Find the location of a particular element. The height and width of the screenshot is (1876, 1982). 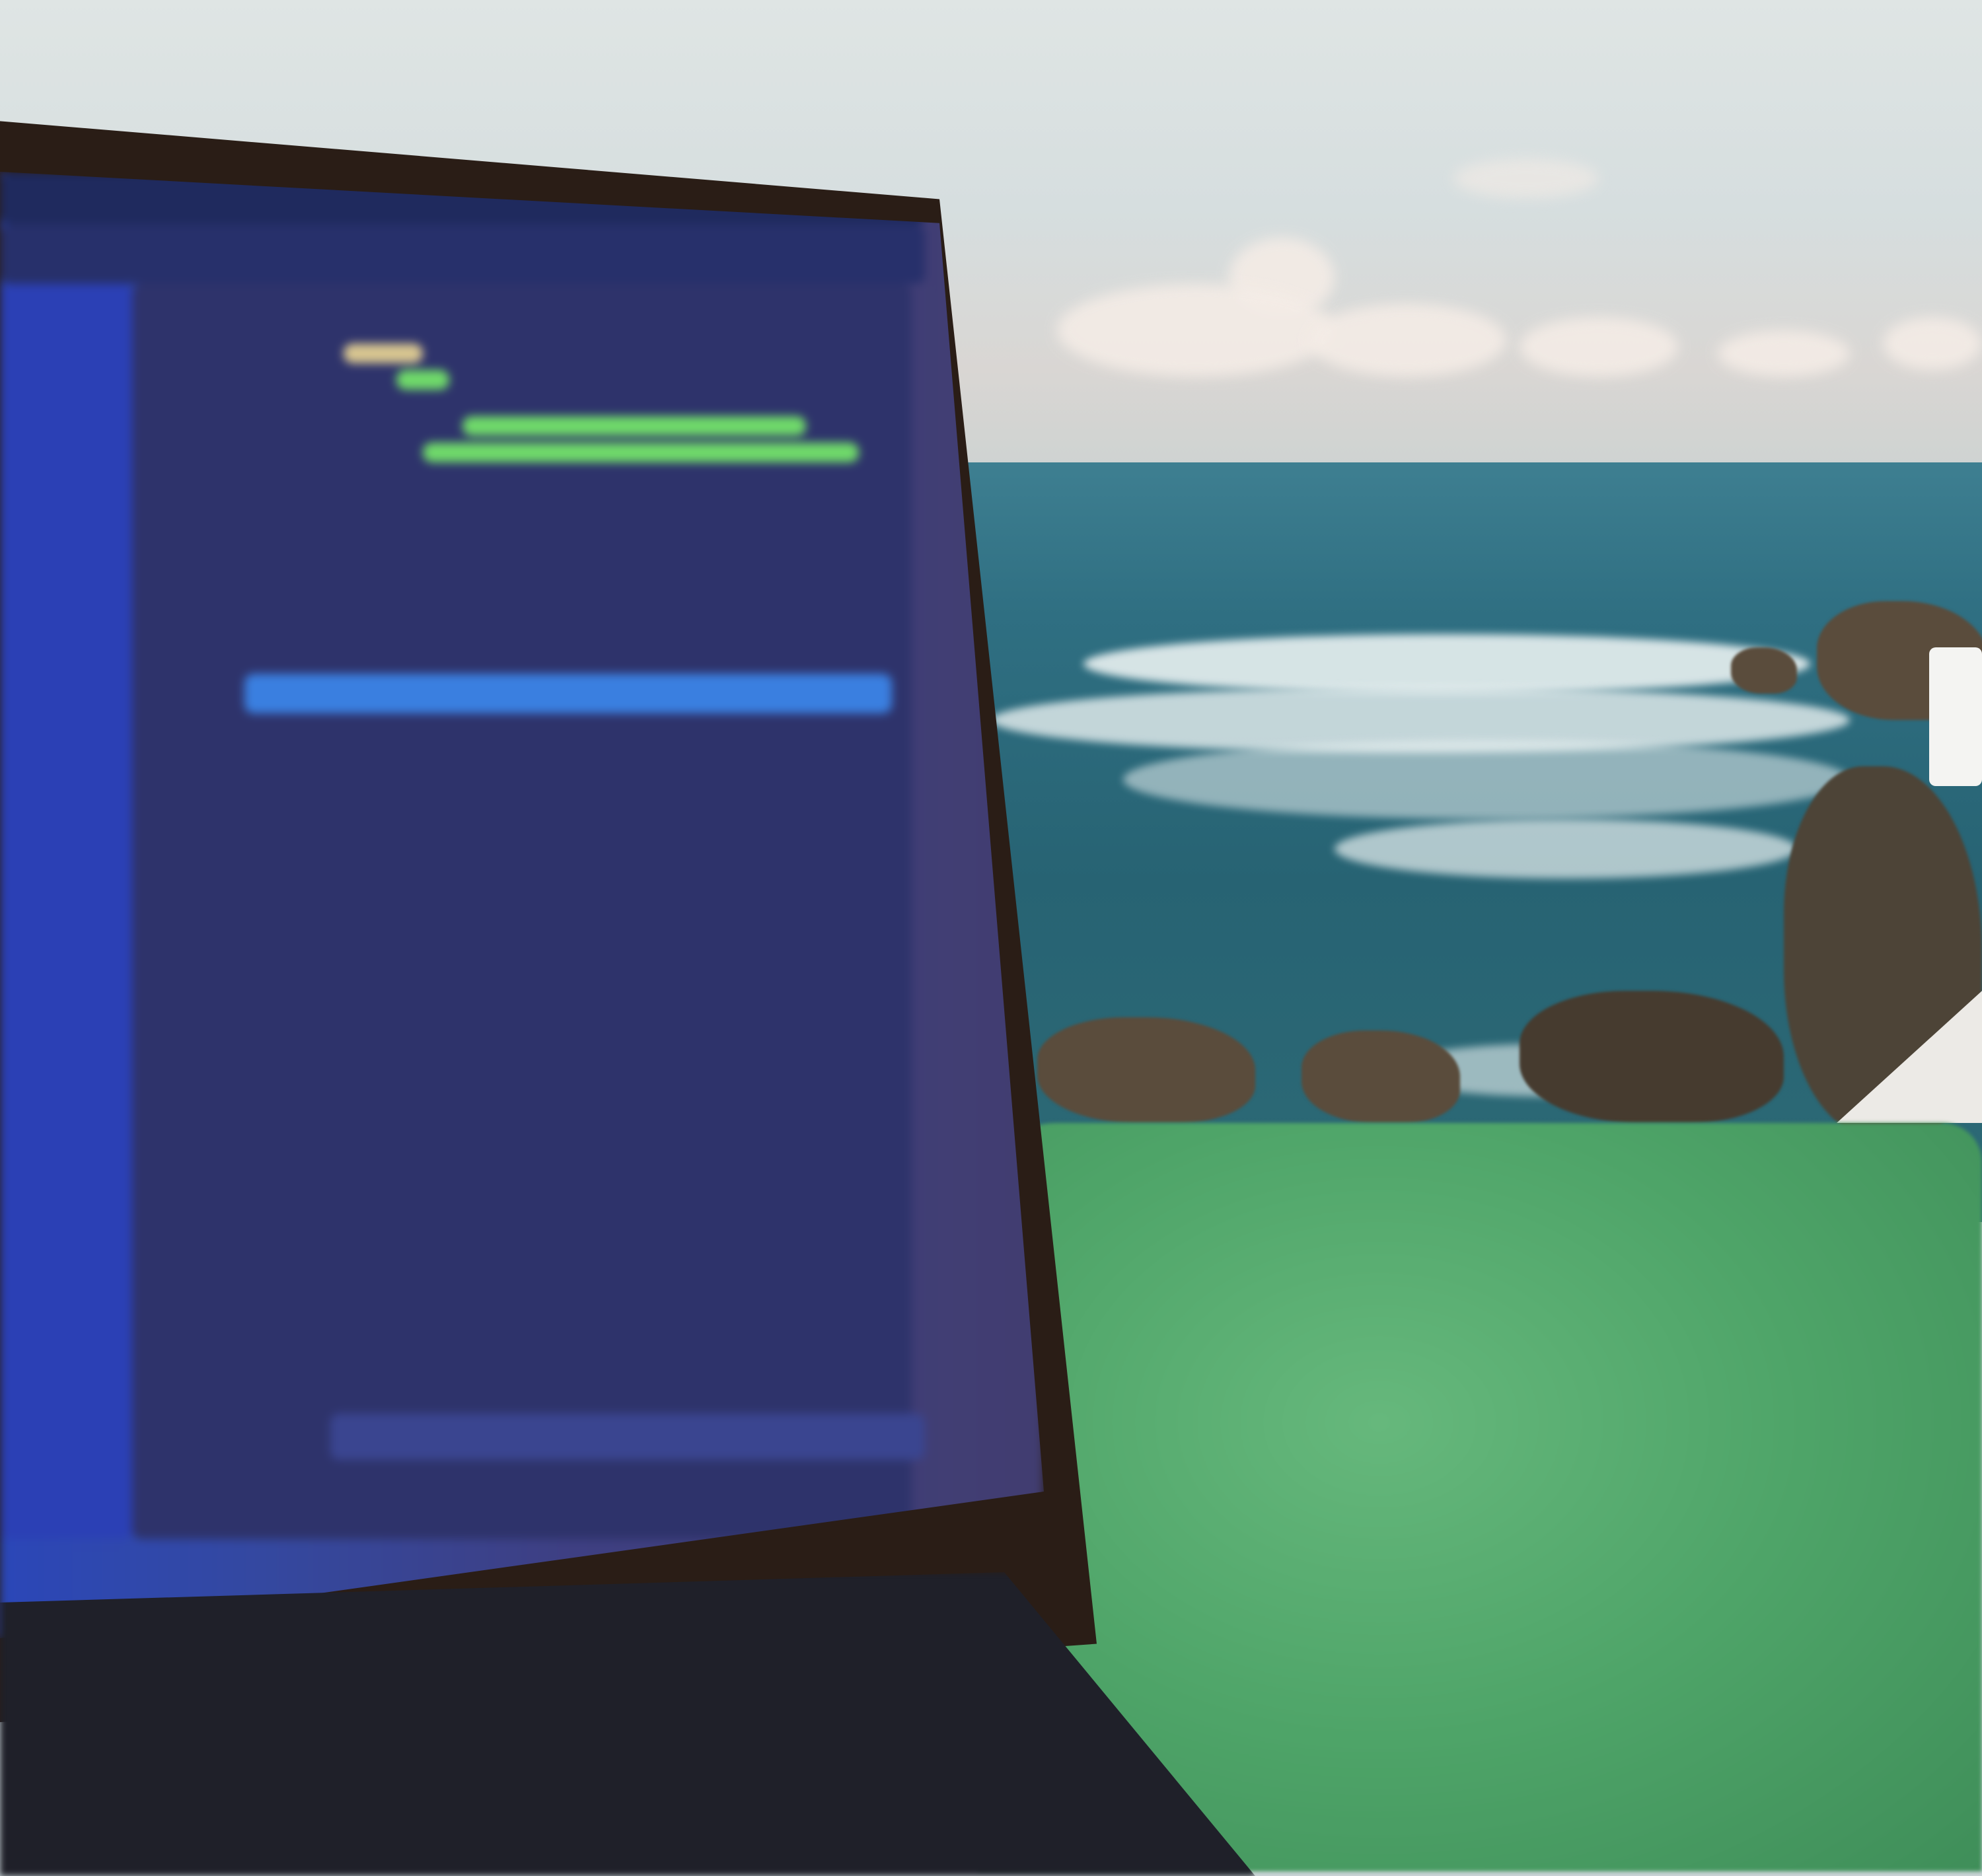

white-wall is located at coordinates (1909, 911).